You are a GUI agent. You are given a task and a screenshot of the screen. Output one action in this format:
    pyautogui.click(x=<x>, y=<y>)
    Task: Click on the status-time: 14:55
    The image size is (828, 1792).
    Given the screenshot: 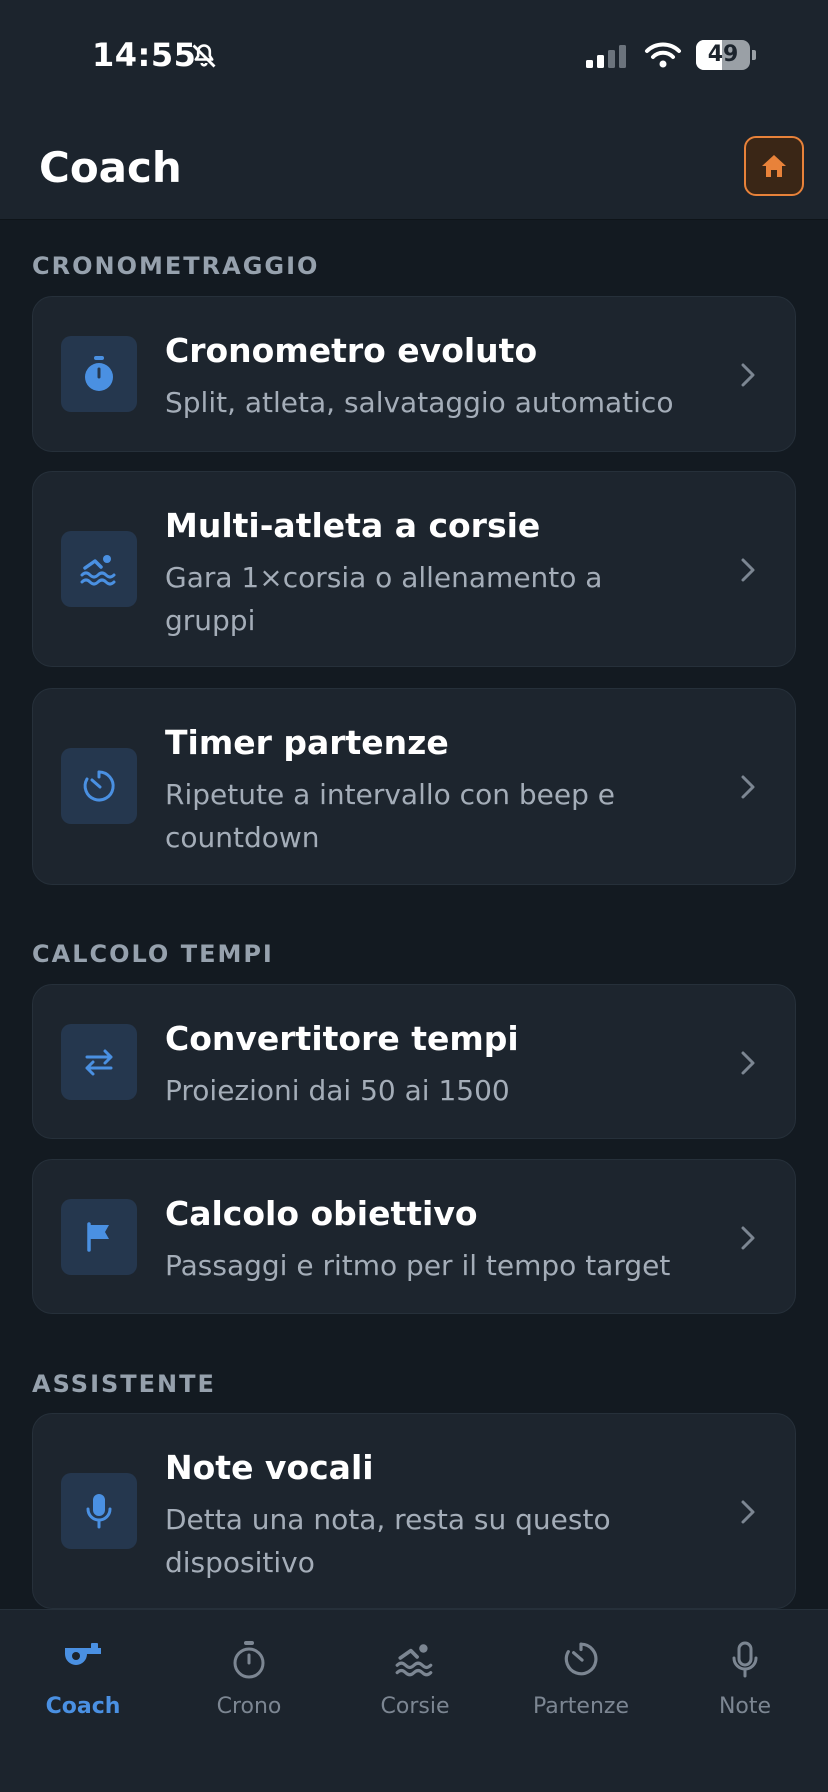 What is the action you would take?
    pyautogui.click(x=144, y=55)
    